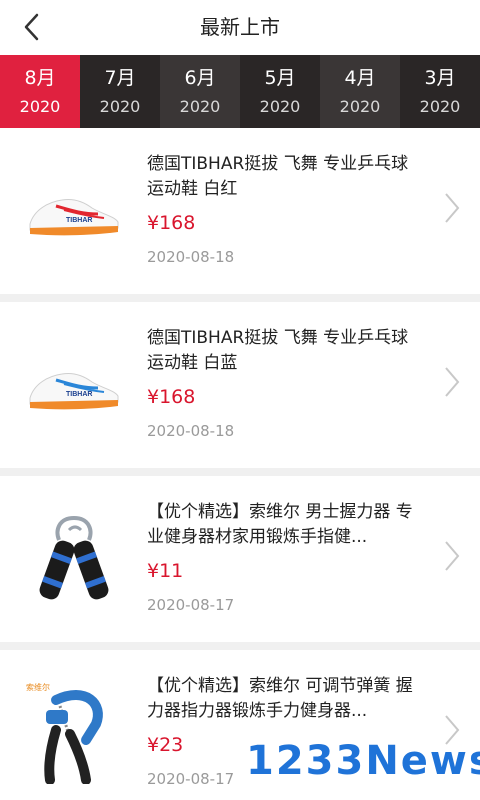 The height and width of the screenshot is (800, 480). I want to click on product-image-adjustable-grip: 索维尔, so click(74, 732).